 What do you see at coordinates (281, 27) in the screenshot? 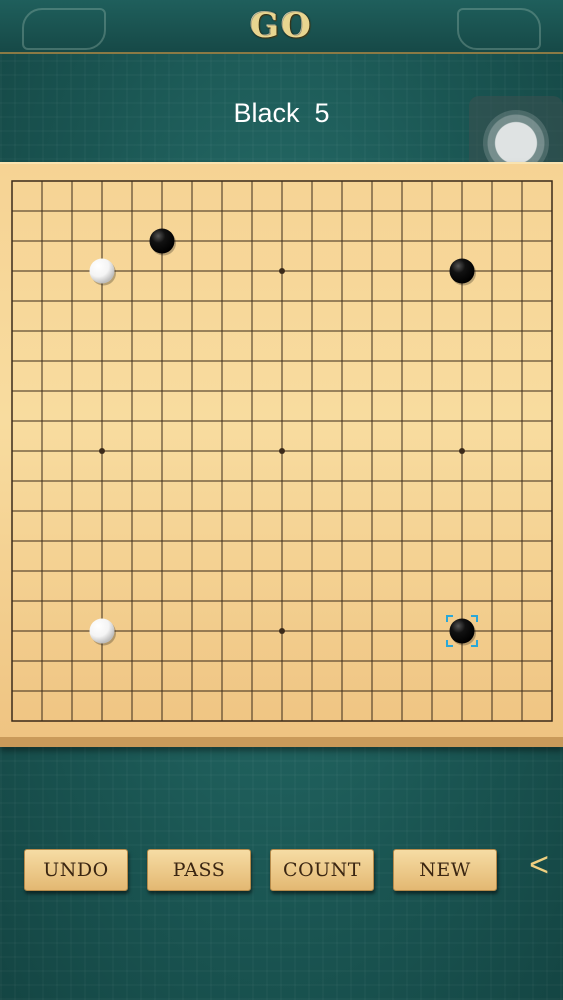
I see `title-bar: GO` at bounding box center [281, 27].